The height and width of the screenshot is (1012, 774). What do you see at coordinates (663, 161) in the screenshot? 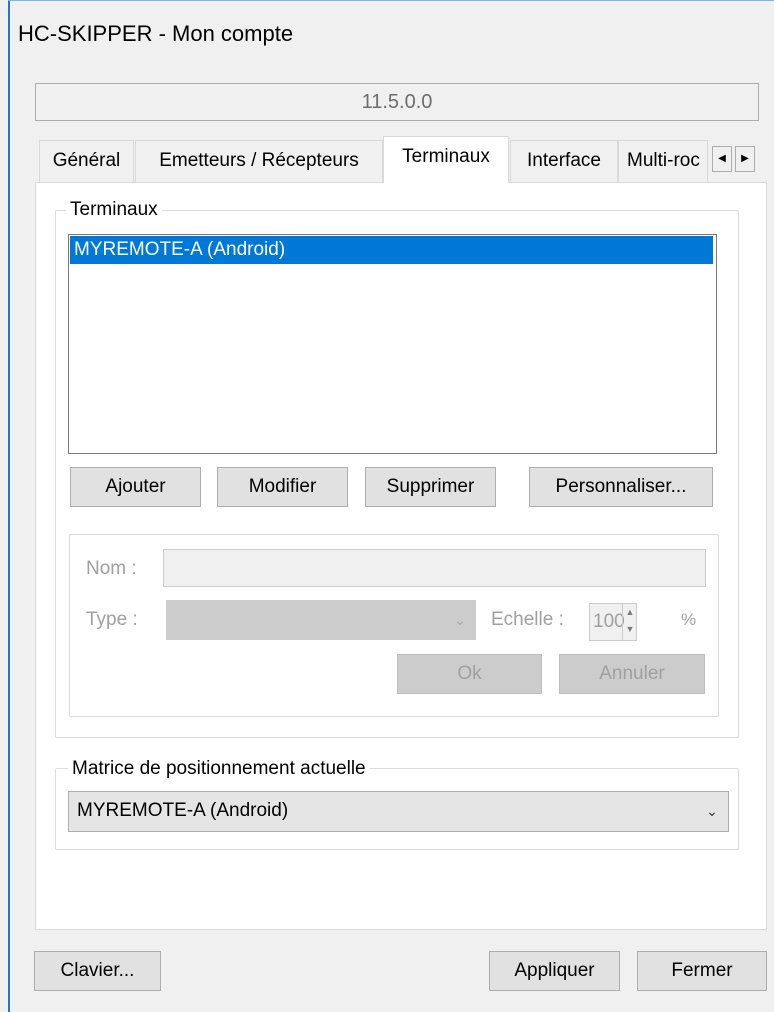
I see `tab-multi-roc: Multi-roc` at bounding box center [663, 161].